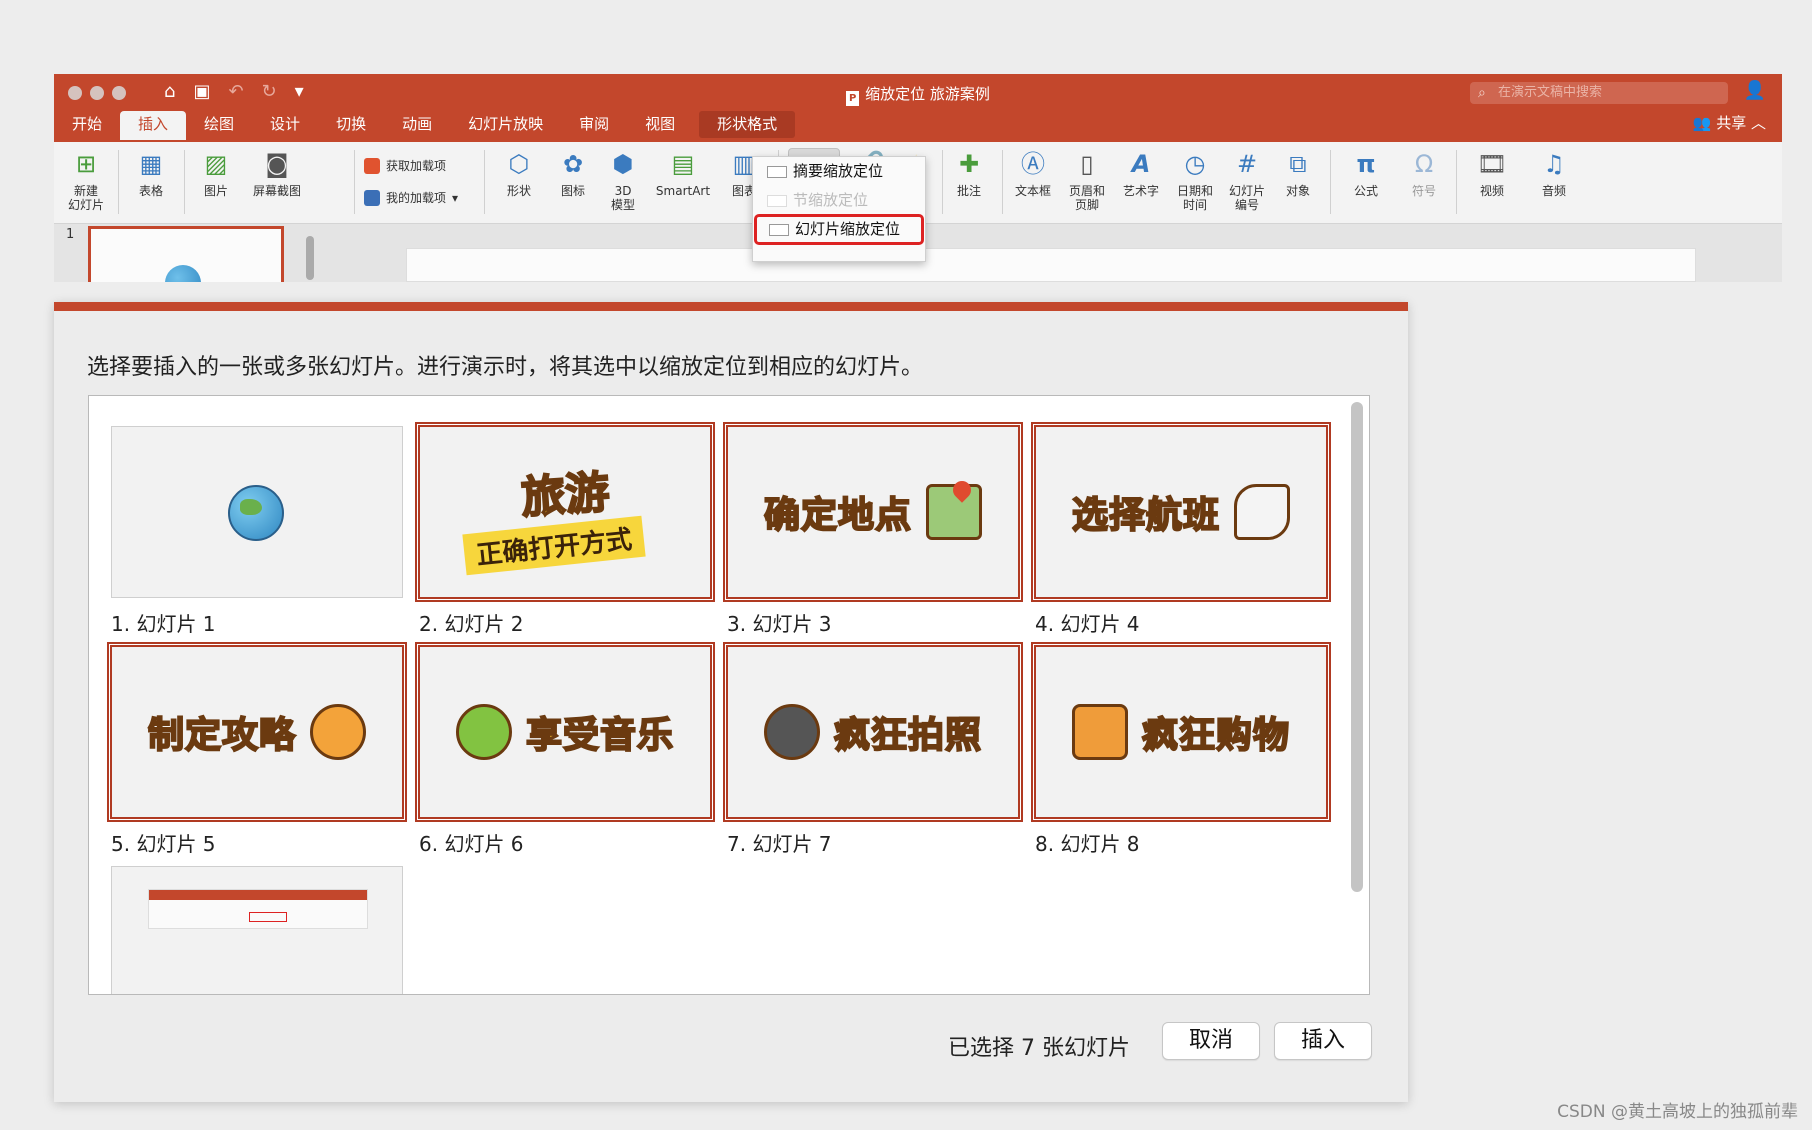  I want to click on ribbon-tabs: 开始 插入 绘图 设计 切换 动画 幻灯片放映 审阅 视图 形状格式, so click(425, 123).